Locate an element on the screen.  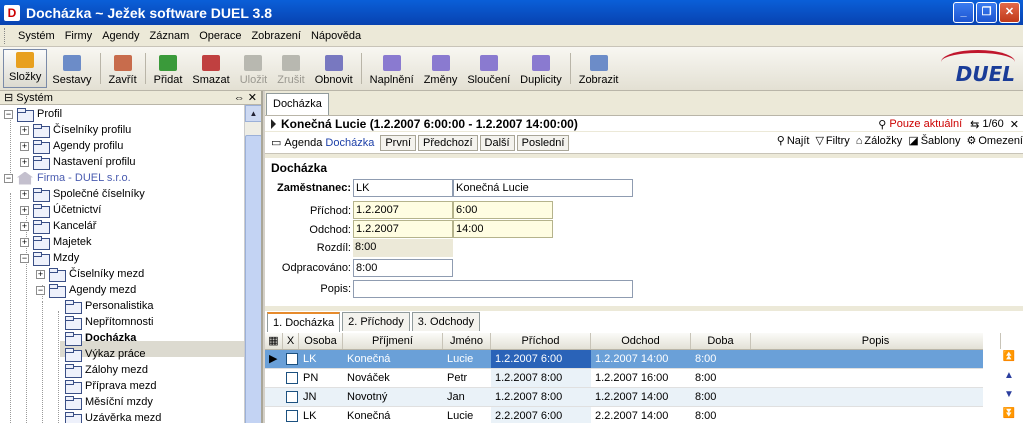
tree-item: − Mzdy is located at coordinates (49, 258).